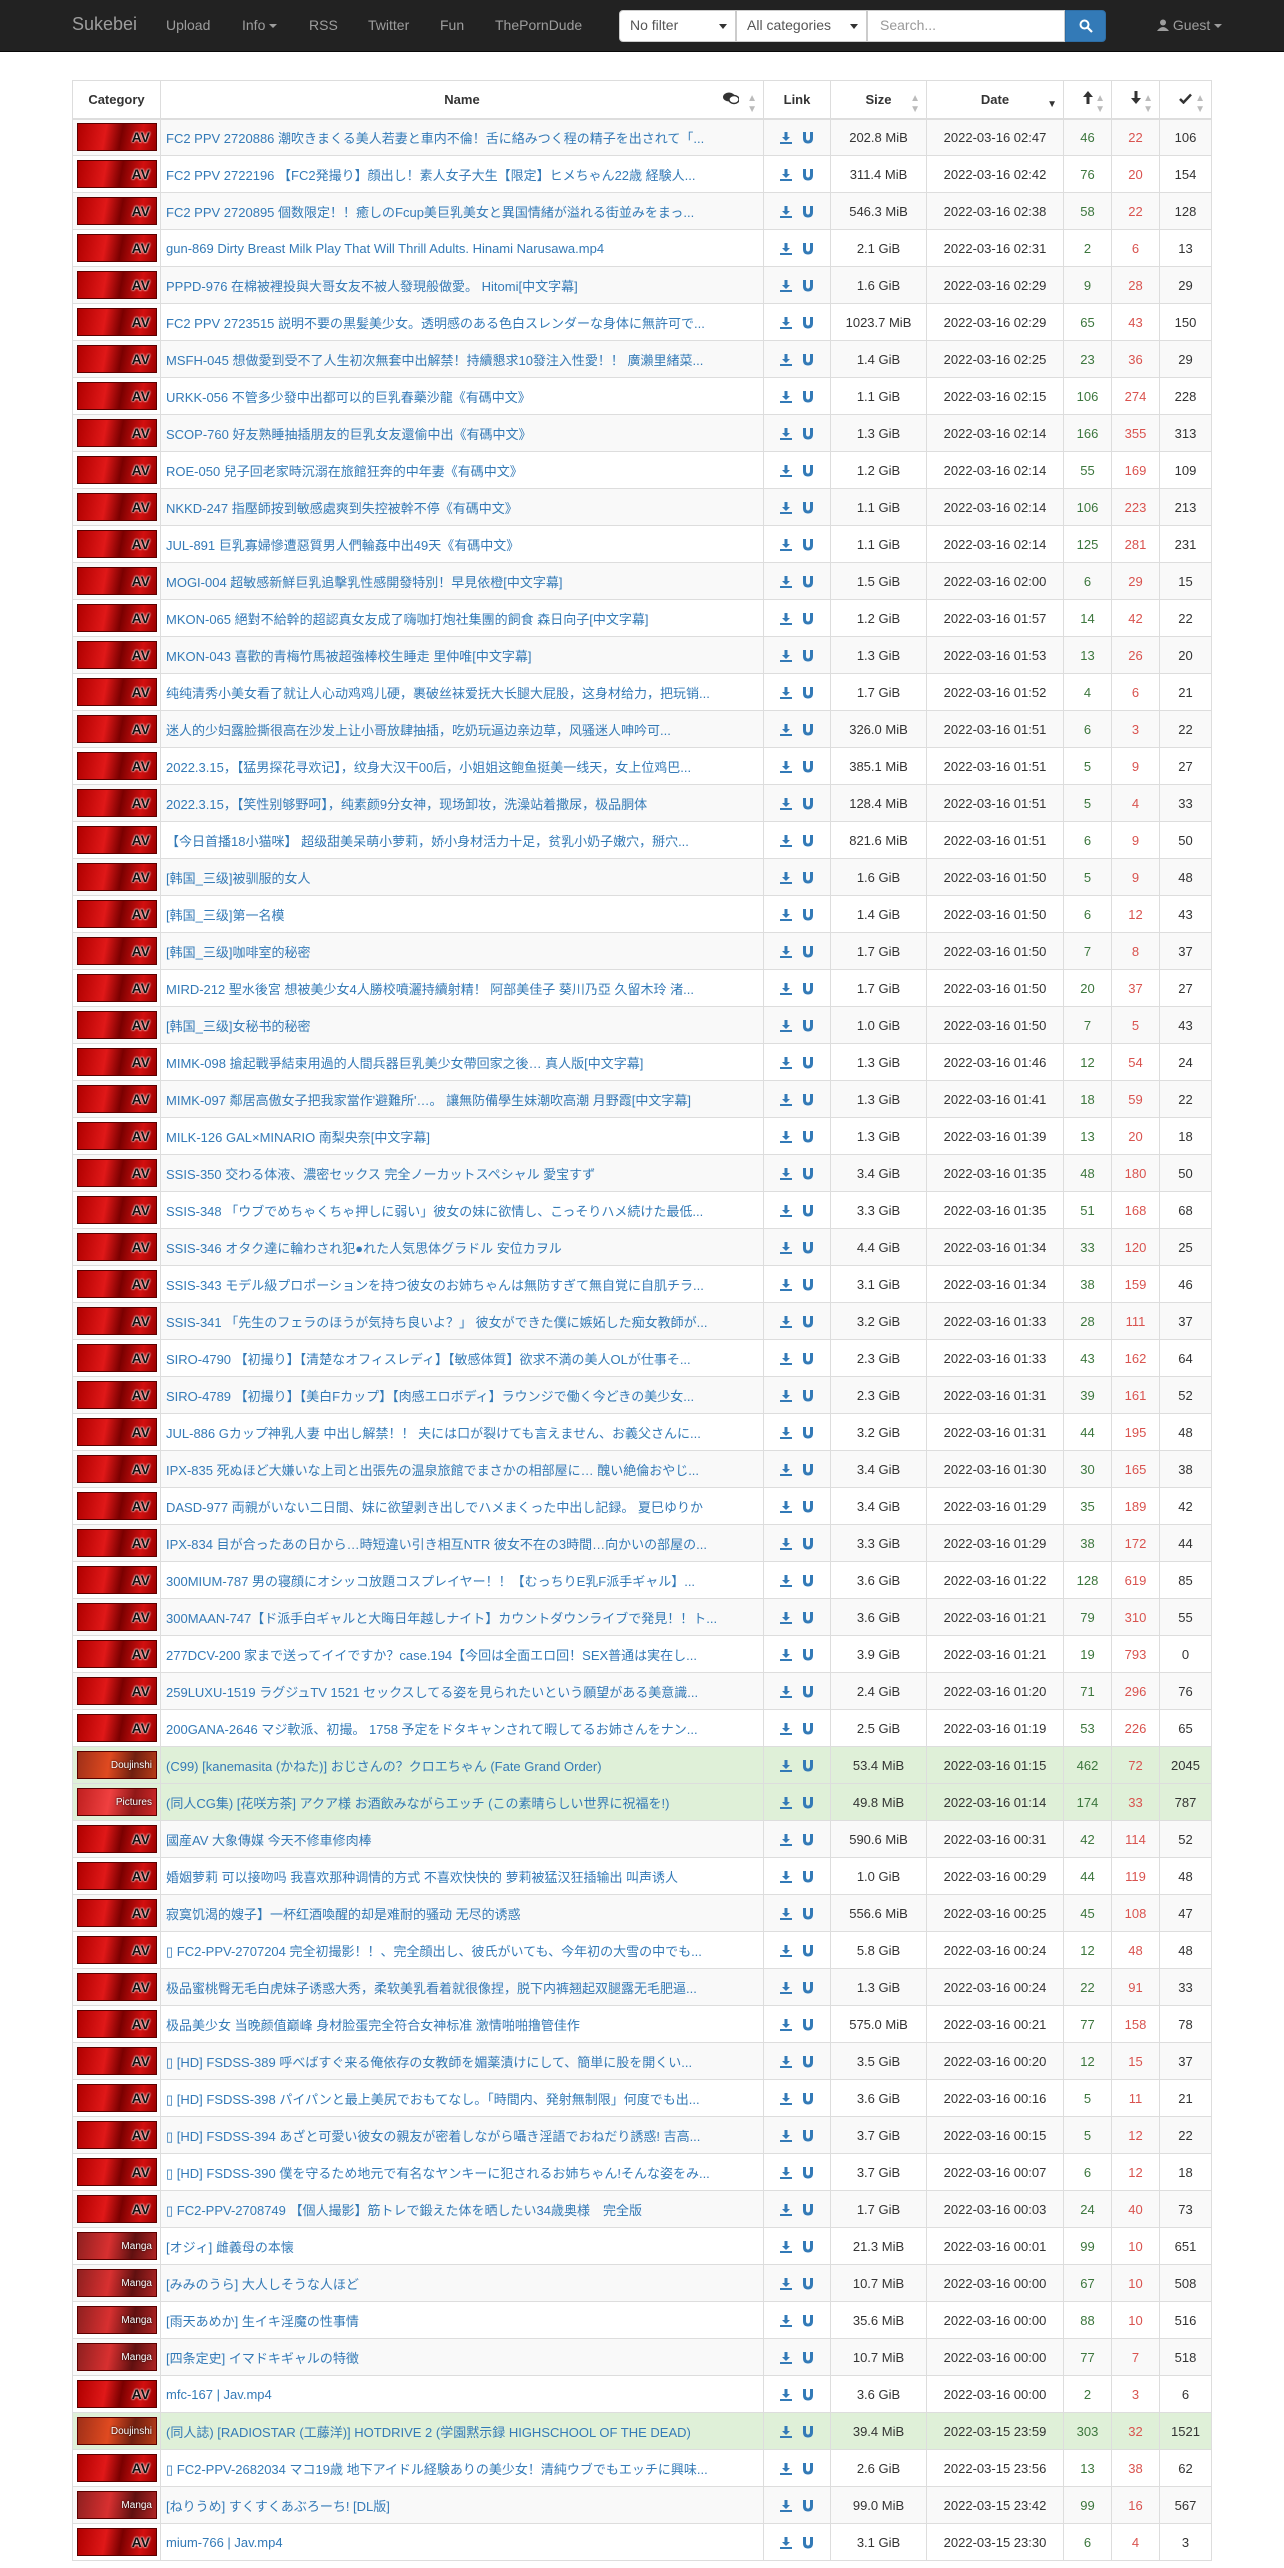 The height and width of the screenshot is (2568, 1284). What do you see at coordinates (462, 1913) in the screenshot?
I see `torrent-name-link: 寂寞饥渴的嫂子】一杯红酒喚醒的却是难耐的骚动 无尽的诱惑` at bounding box center [462, 1913].